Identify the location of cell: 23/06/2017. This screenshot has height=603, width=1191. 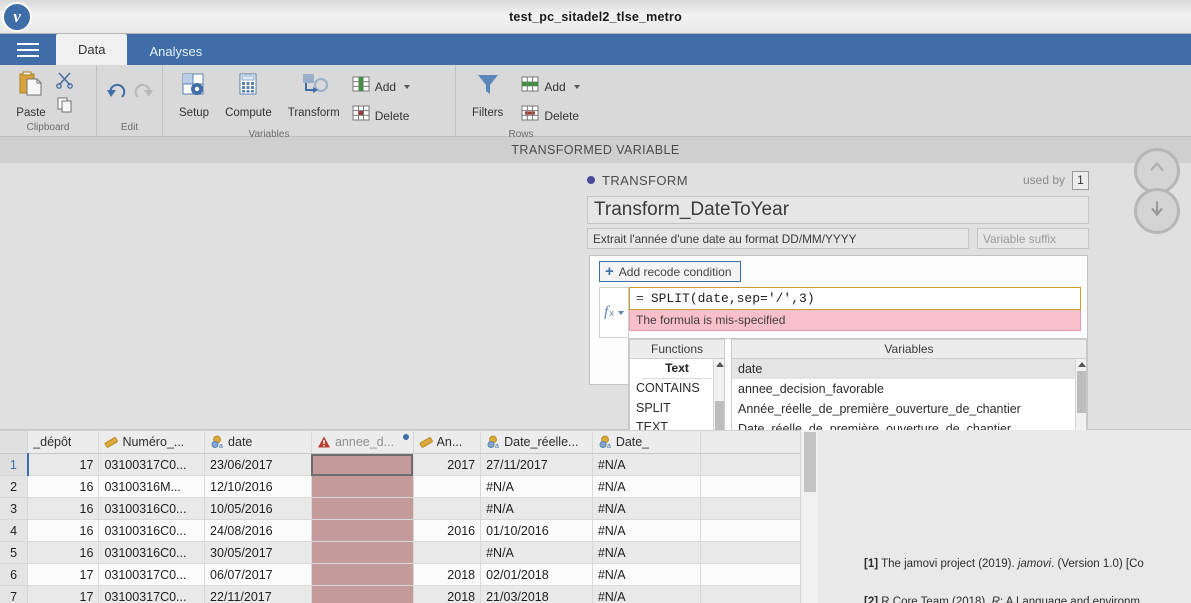
(258, 464).